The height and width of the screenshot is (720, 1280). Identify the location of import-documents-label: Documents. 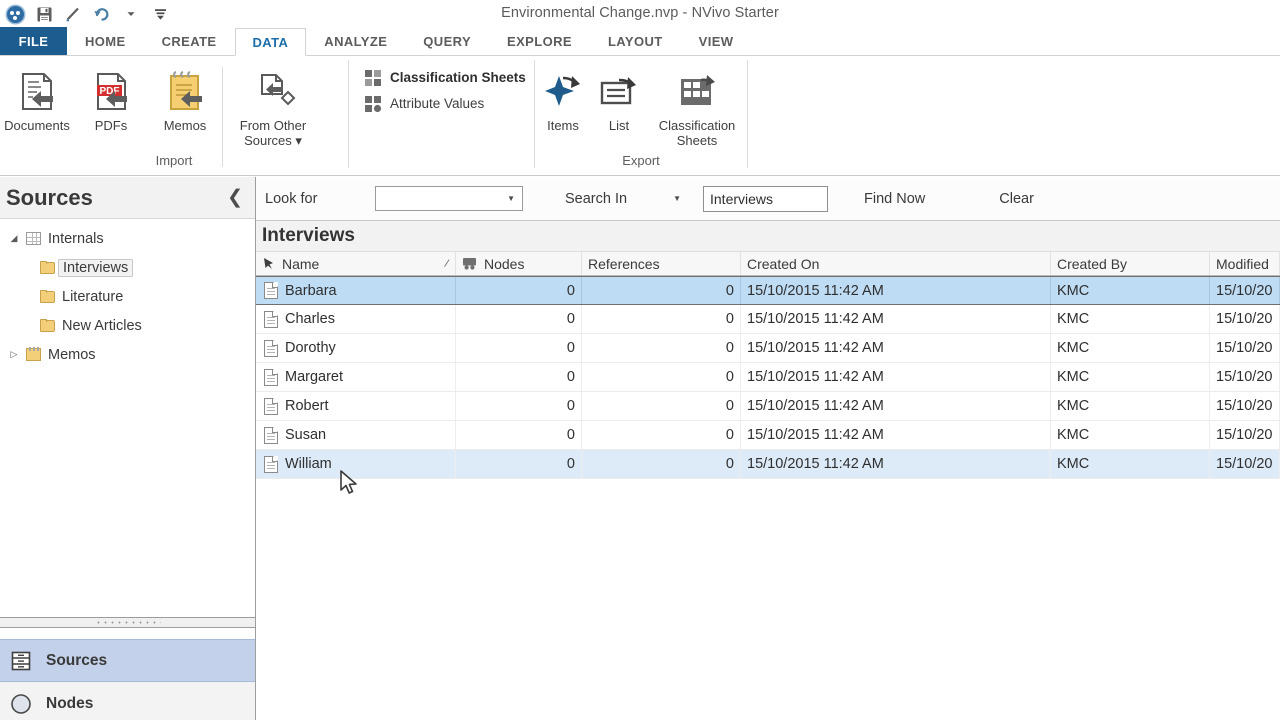
(37, 125).